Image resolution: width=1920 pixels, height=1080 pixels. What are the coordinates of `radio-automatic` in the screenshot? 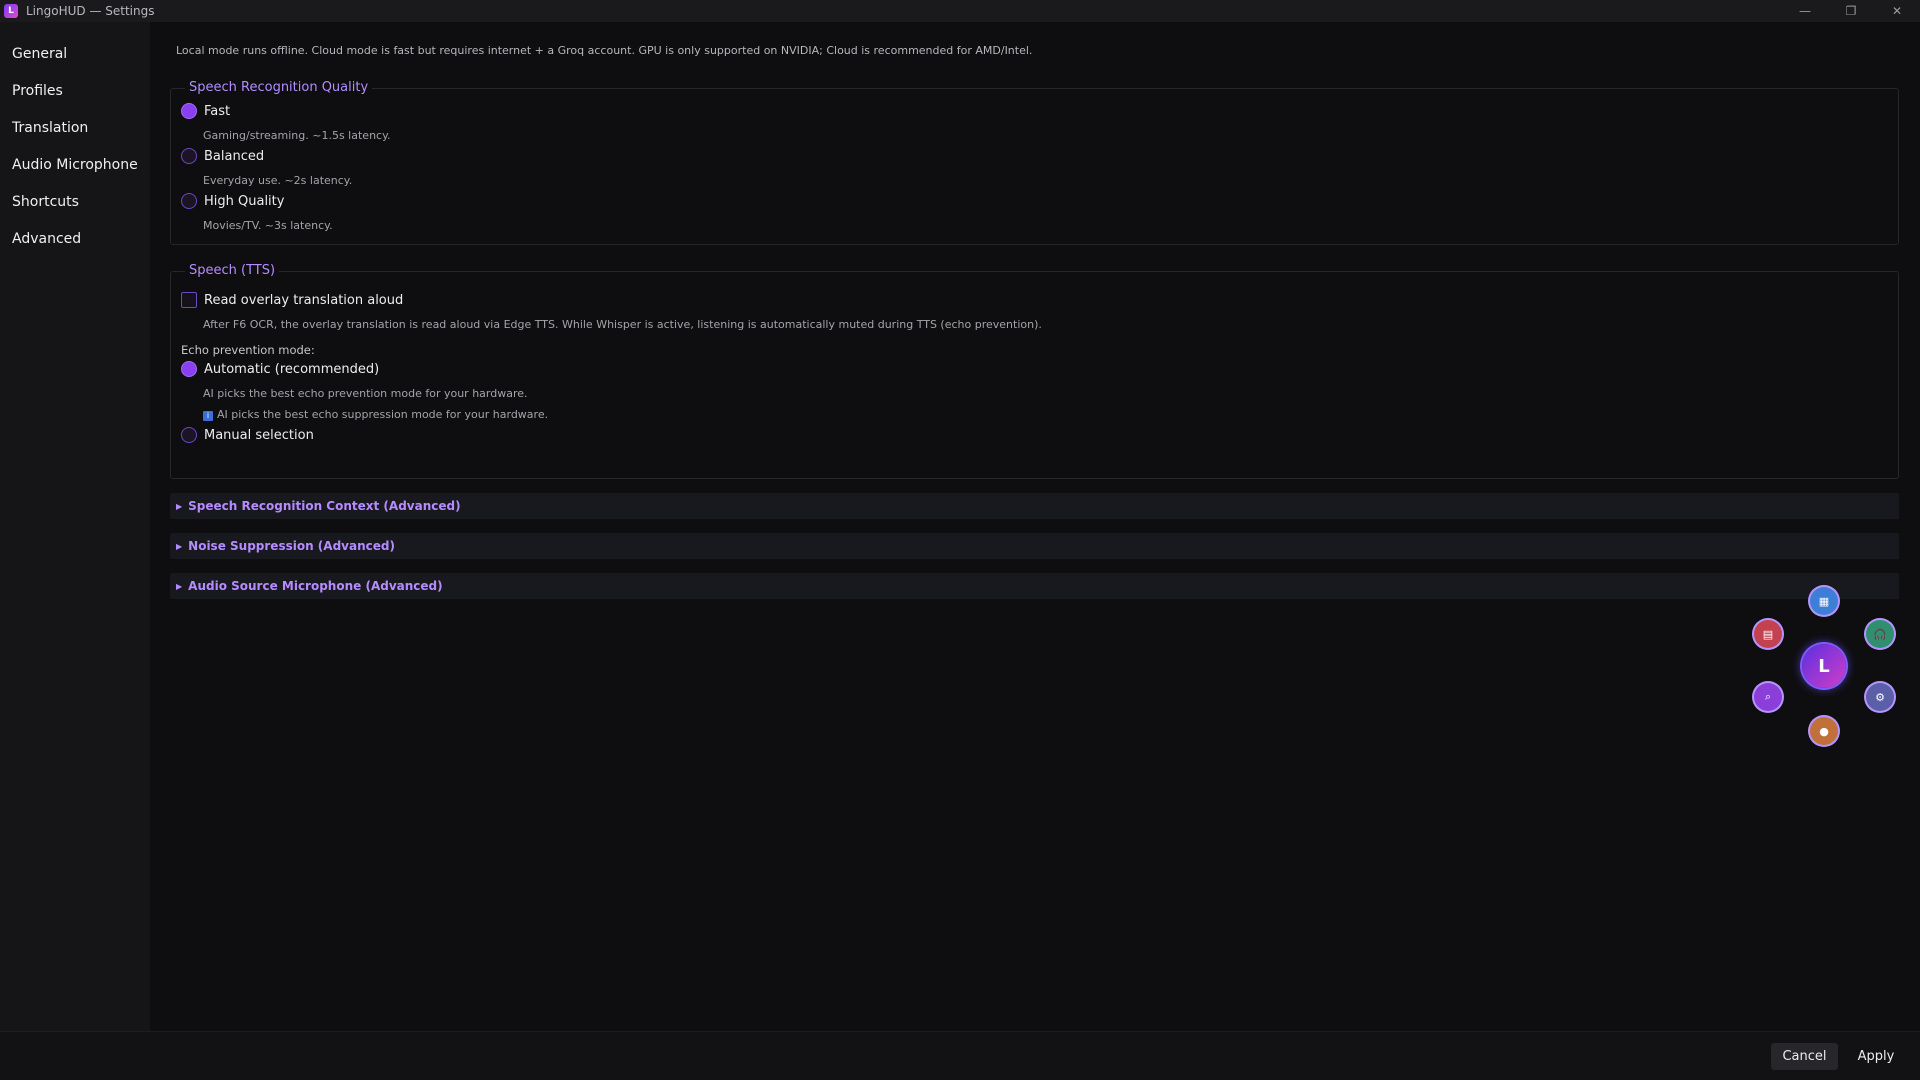 It's located at (189, 369).